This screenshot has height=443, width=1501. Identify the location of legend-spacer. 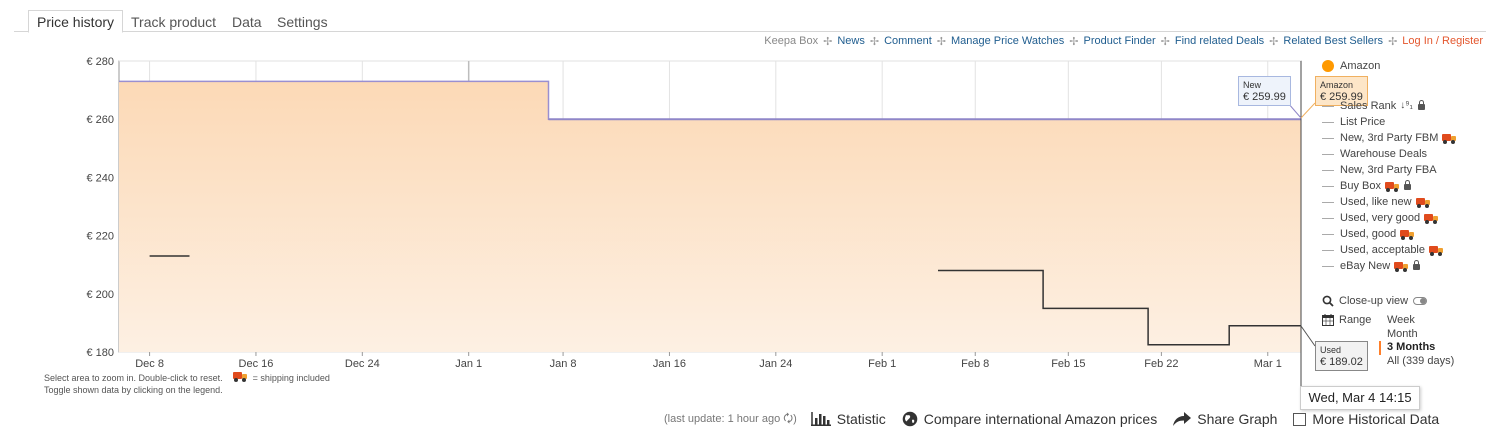
(1405, 86).